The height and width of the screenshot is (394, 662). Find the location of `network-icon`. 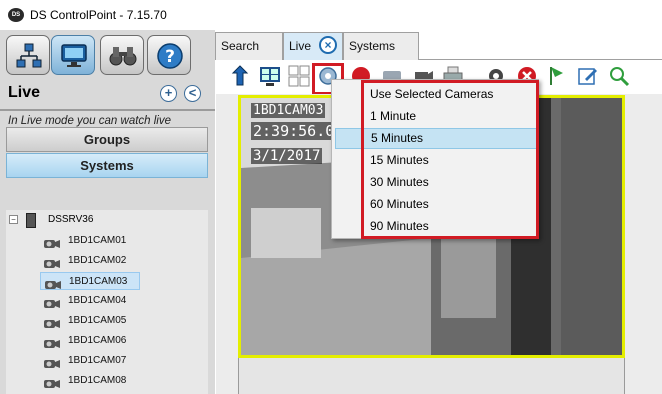

network-icon is located at coordinates (29, 55).